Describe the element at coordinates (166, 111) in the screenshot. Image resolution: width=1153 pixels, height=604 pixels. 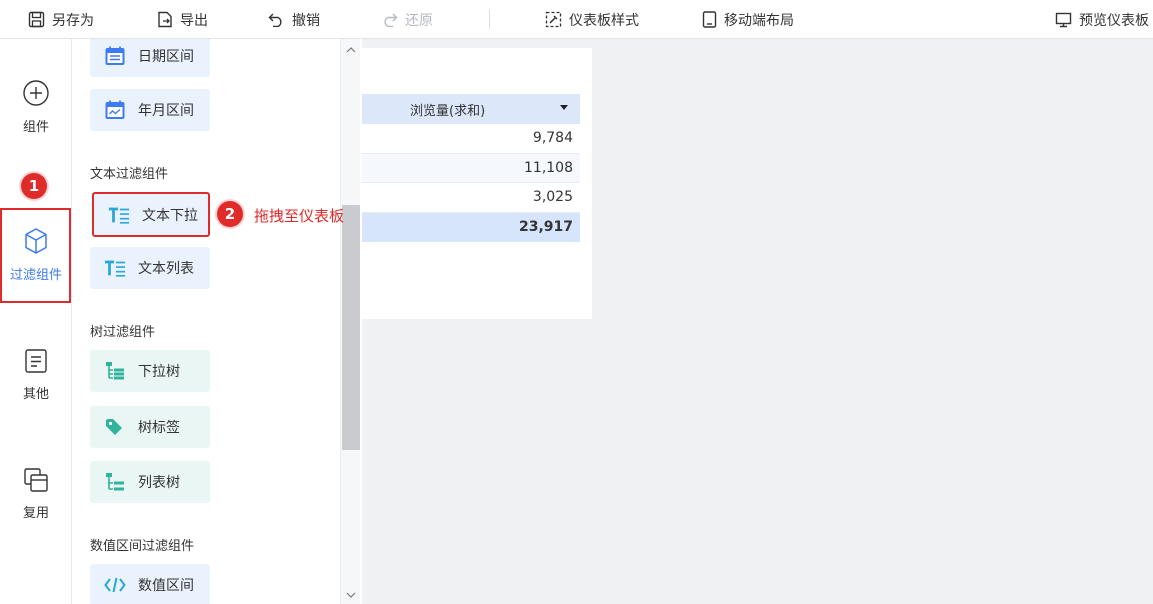
I see `comp-year-month-range-label: 年月区间` at that location.